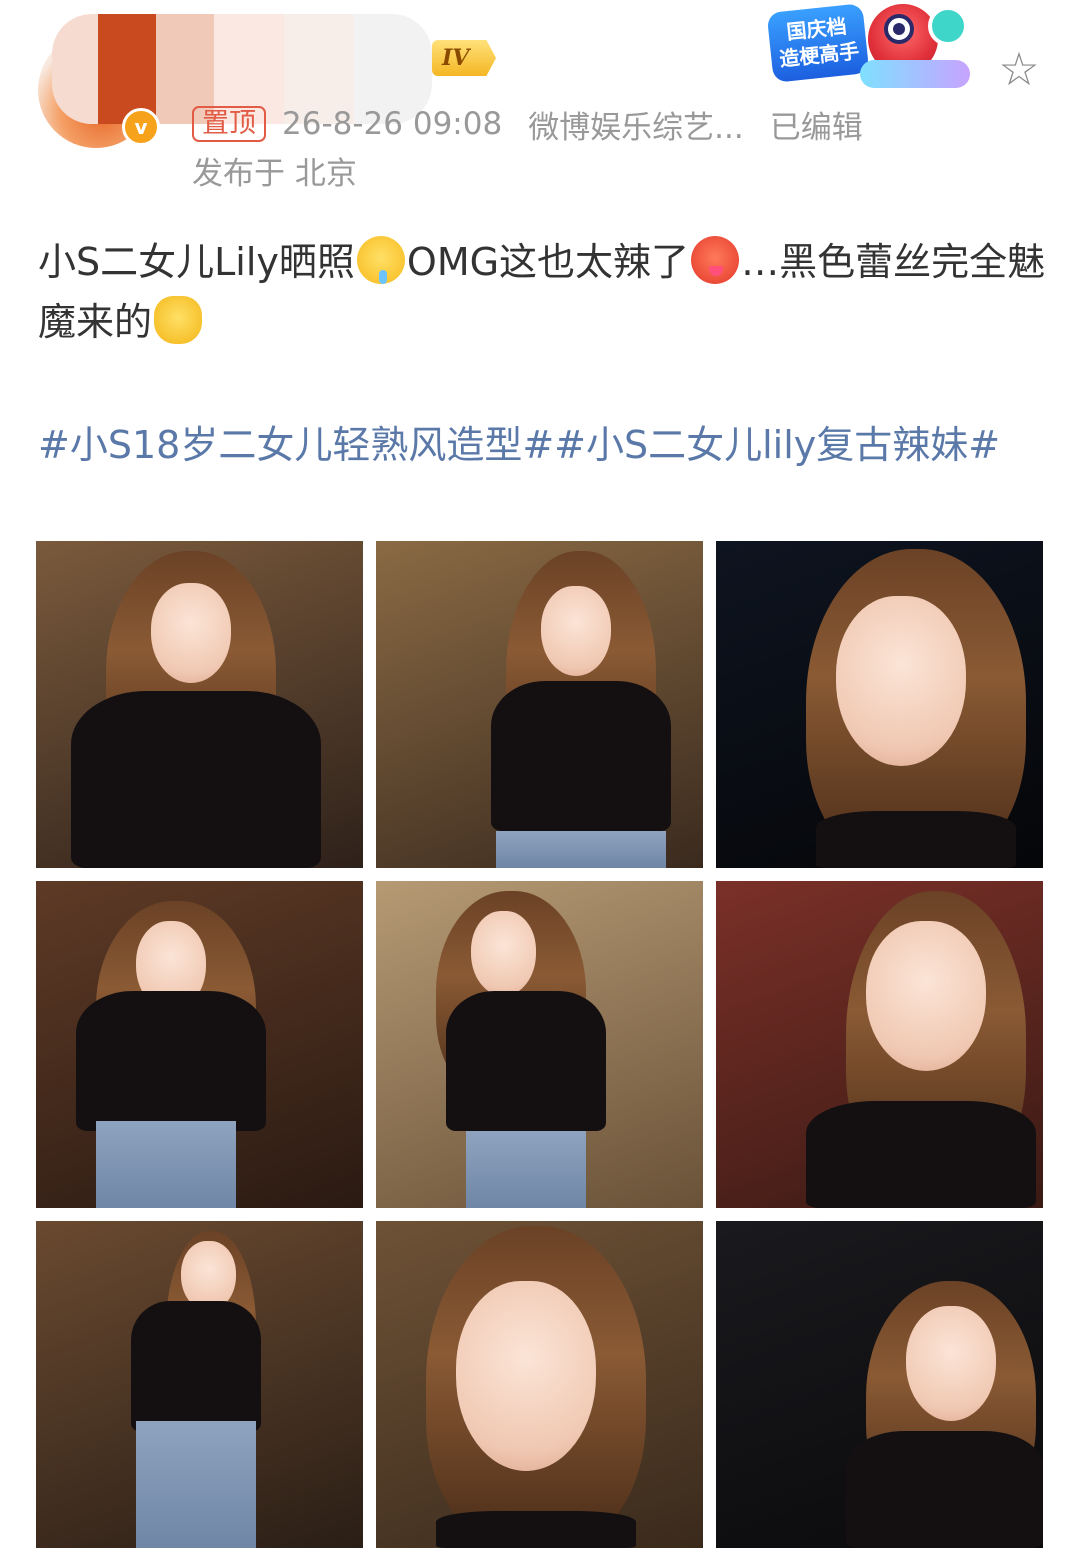  I want to click on post-body-text: 小S二女儿Lily晒照 OMG这也太辣了 …黑色蕾丝完全魅魔来的, so click(543, 292).